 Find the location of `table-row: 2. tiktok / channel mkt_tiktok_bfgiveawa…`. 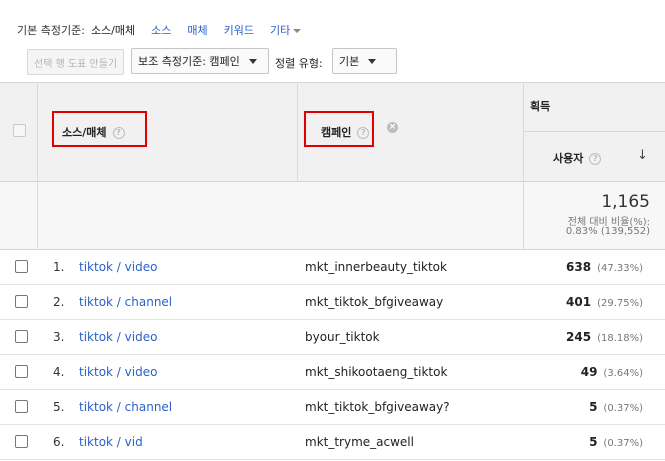

table-row: 2. tiktok / channel mkt_tiktok_bfgiveawa… is located at coordinates (332, 302).